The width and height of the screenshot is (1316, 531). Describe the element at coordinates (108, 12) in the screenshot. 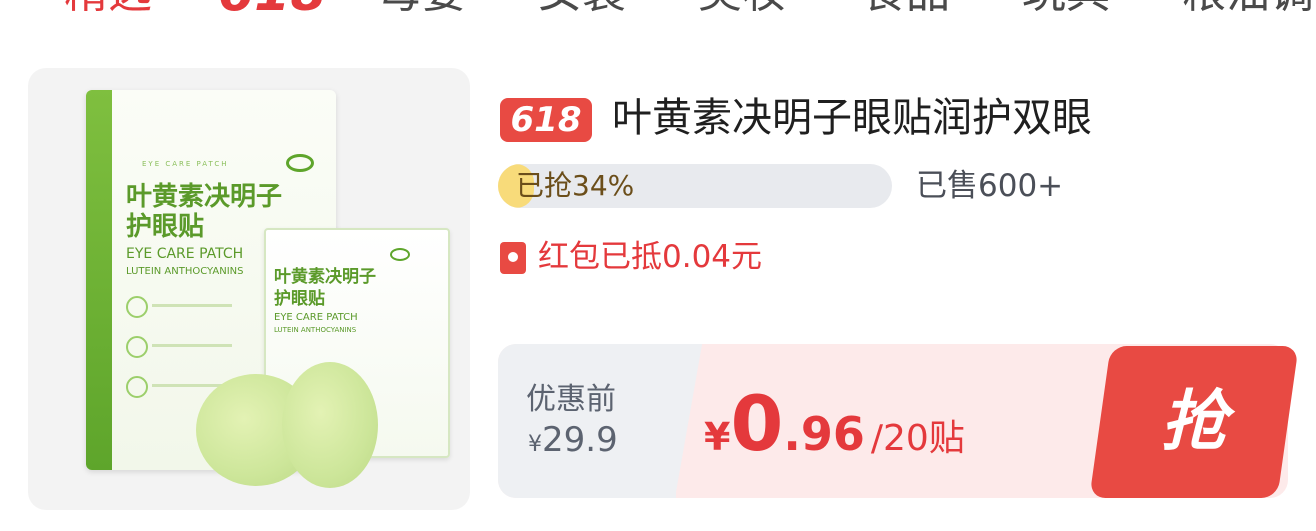

I see `nav-tab-featured: 精选` at that location.